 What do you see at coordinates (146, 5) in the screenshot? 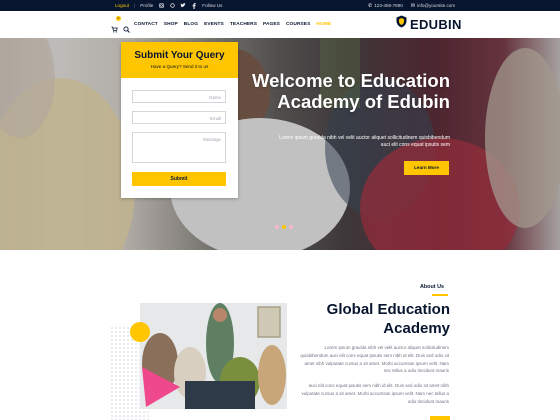
I see `profile-link: Profile` at bounding box center [146, 5].